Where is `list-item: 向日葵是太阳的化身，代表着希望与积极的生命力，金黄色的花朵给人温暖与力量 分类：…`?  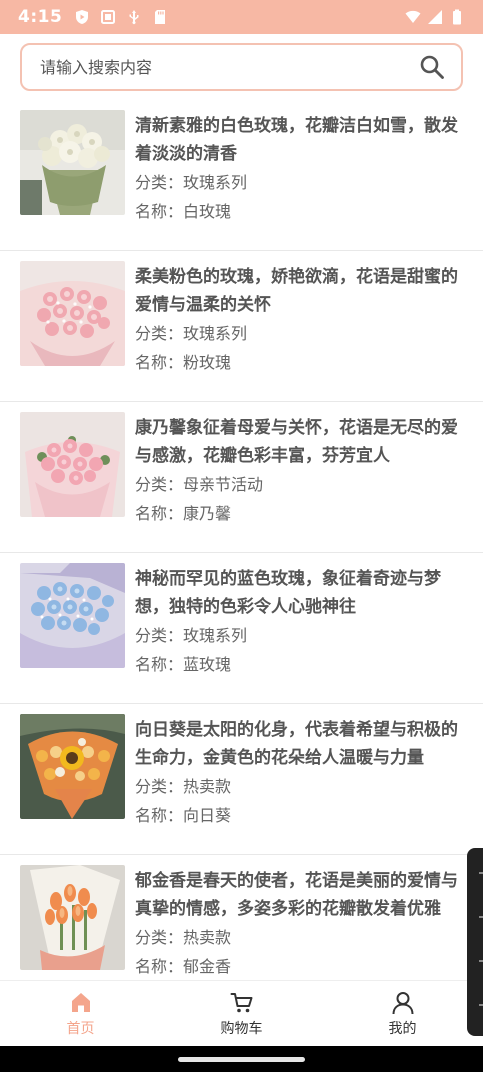 list-item: 向日葵是太阳的化身，代表着希望与积极的生命力，金黄色的花朵给人温暖与力量 分类：… is located at coordinates (241, 779).